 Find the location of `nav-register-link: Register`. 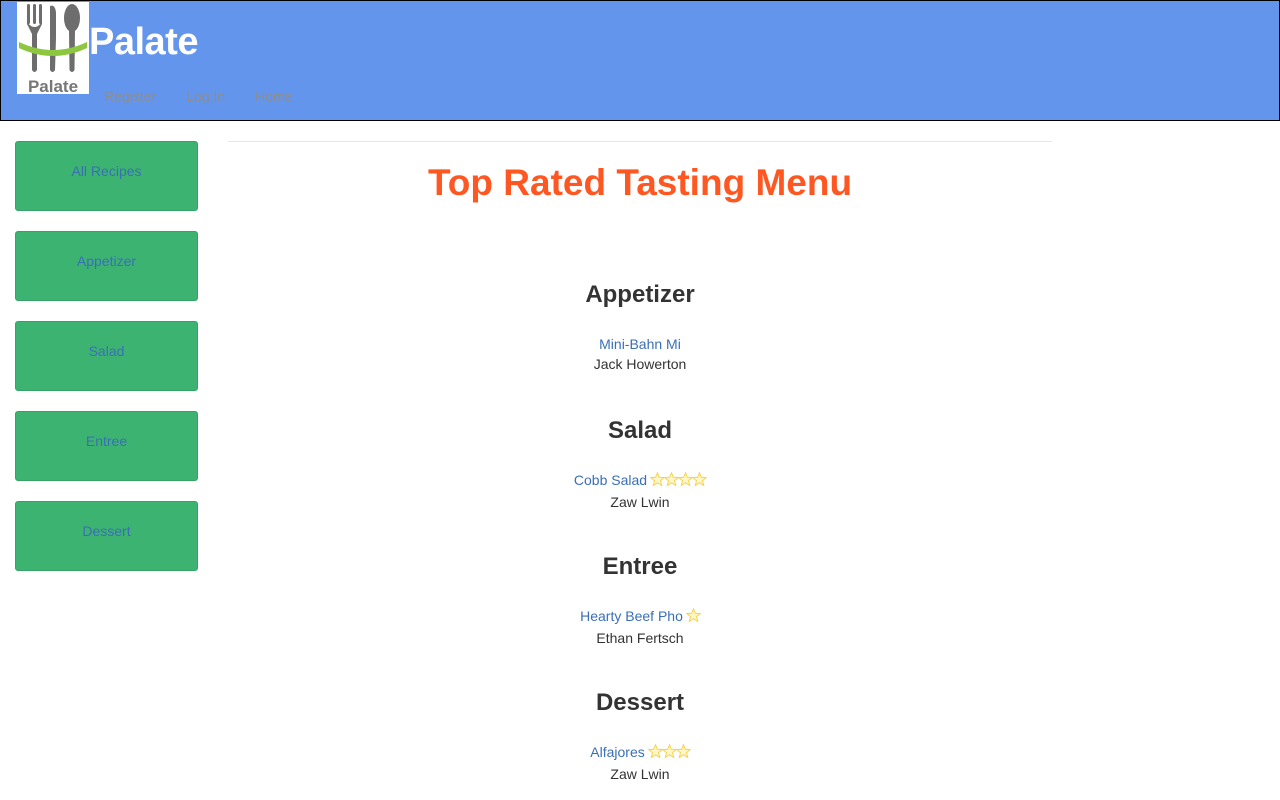

nav-register-link: Register is located at coordinates (130, 96).